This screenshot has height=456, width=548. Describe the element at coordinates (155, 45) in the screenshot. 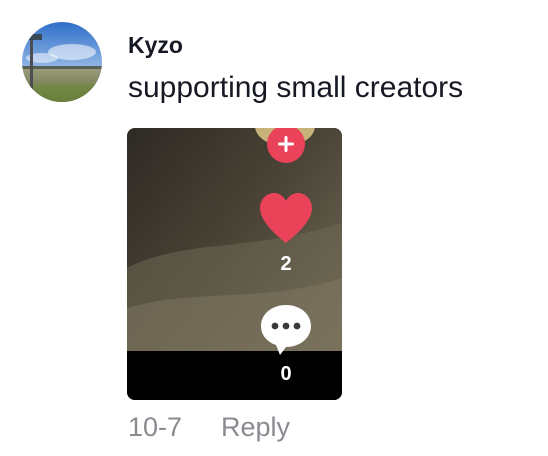

I see `username: Kyzo` at that location.